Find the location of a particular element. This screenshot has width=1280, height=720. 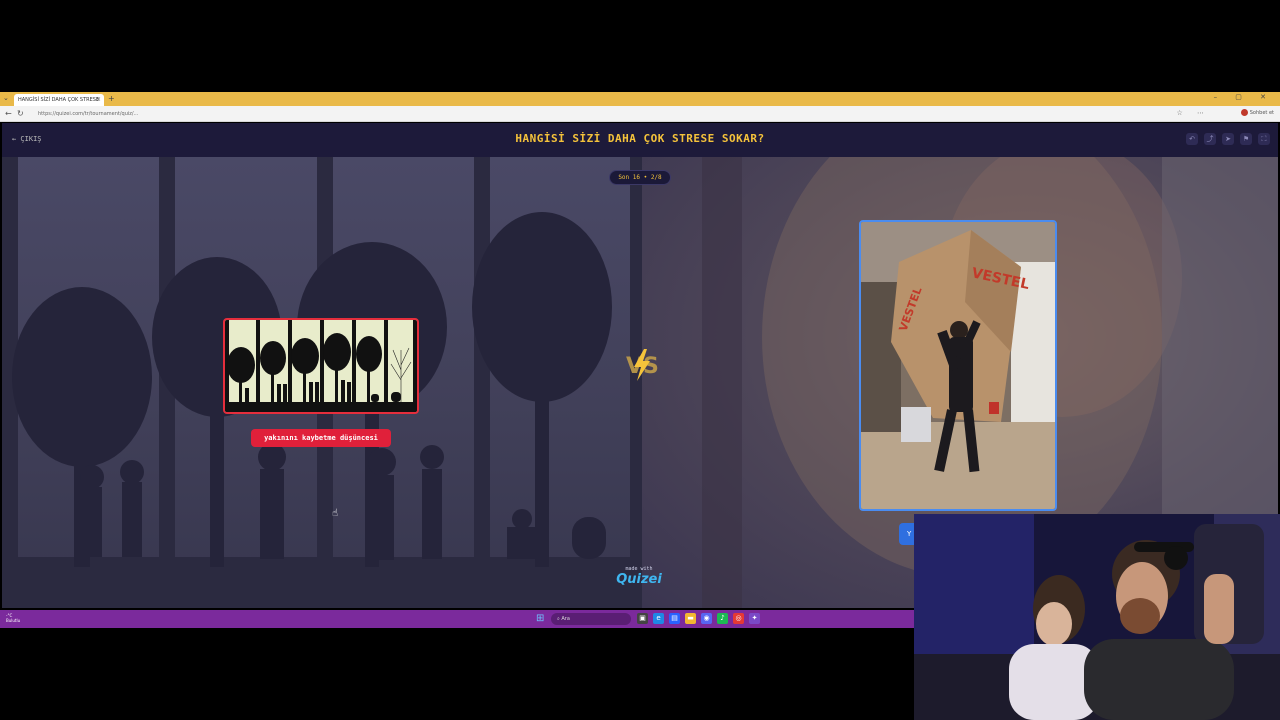

fullscreen-icon: ⛶ is located at coordinates (1264, 139).